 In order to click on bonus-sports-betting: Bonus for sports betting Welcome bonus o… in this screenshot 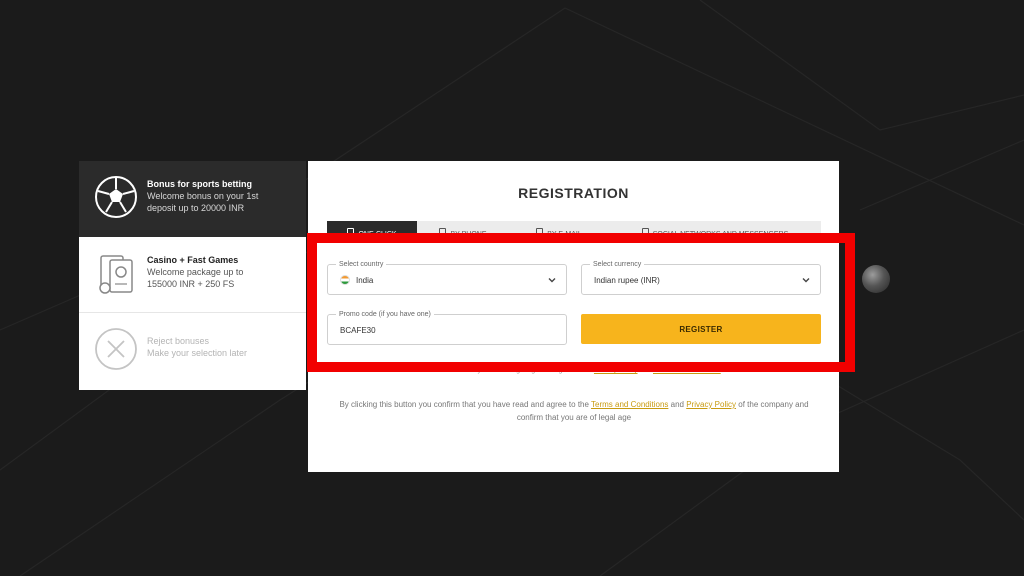, I will do `click(192, 199)`.